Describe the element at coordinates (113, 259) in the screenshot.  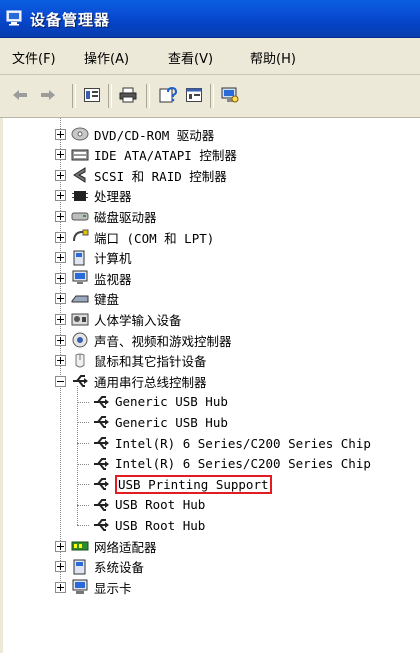
I see `tree-item-label: 计算机` at that location.